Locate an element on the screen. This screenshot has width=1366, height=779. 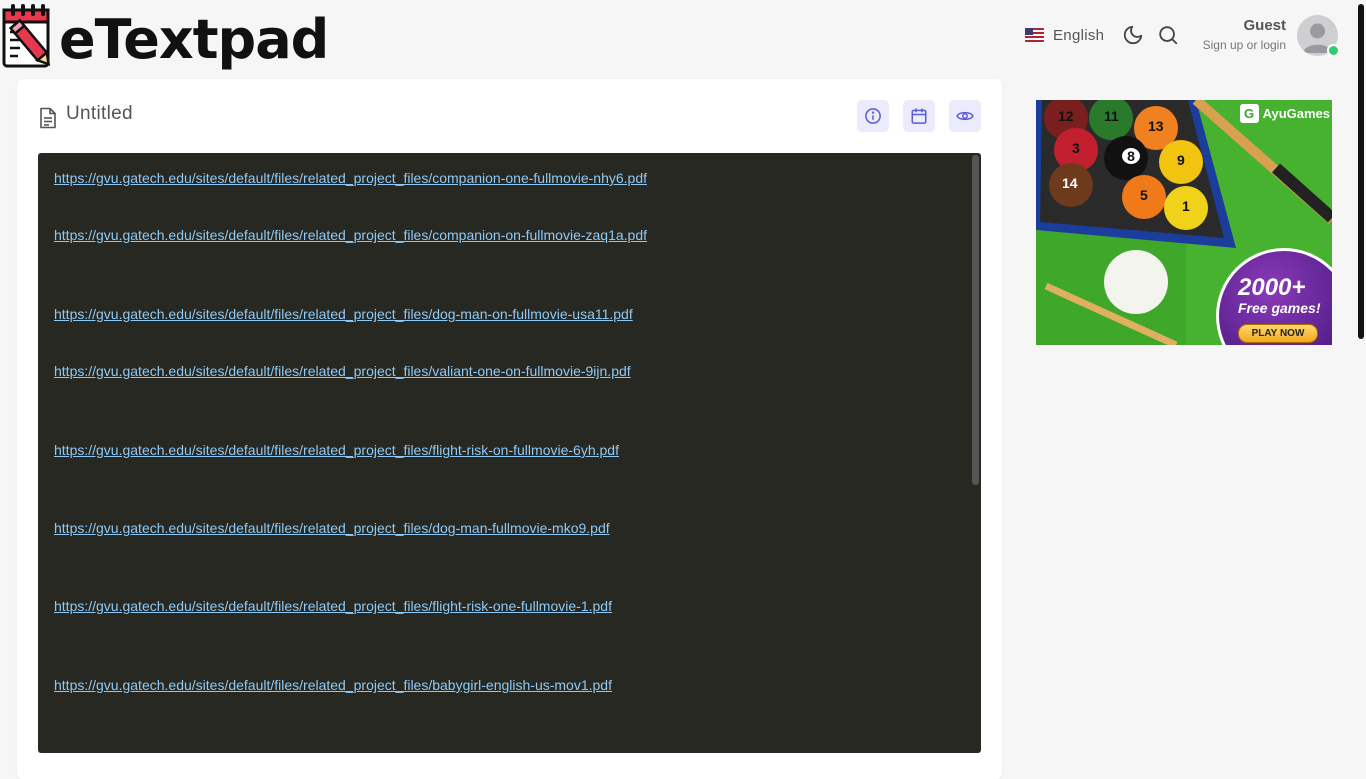
language-selector: English is located at coordinates (1064, 35).